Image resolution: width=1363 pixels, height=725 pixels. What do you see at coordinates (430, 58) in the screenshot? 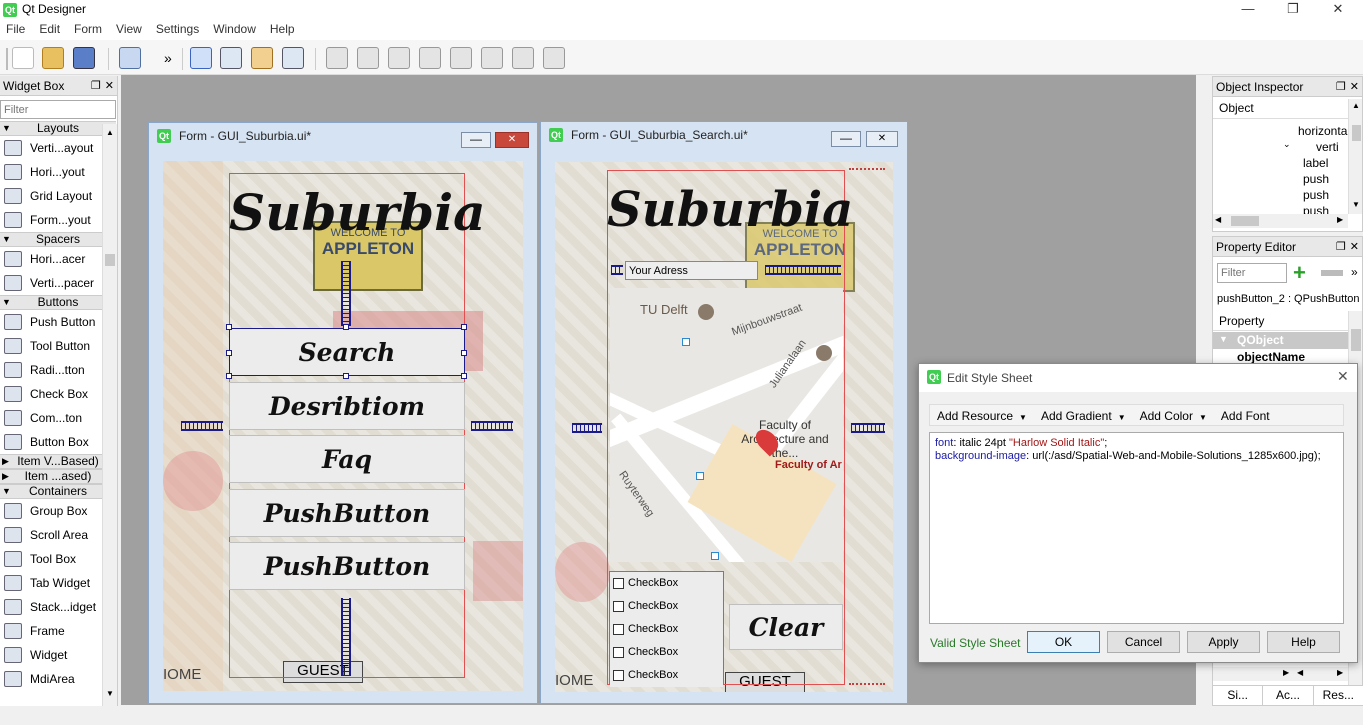
I see `layout-v-splitter-icon` at bounding box center [430, 58].